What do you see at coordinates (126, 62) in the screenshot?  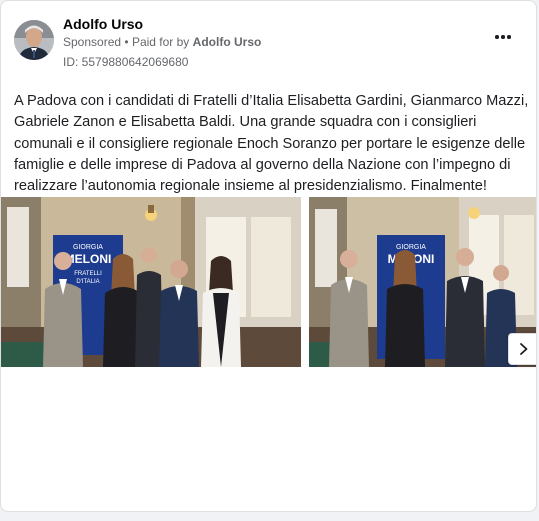 I see `ad-library-id: ID: 557988064206968​0` at bounding box center [126, 62].